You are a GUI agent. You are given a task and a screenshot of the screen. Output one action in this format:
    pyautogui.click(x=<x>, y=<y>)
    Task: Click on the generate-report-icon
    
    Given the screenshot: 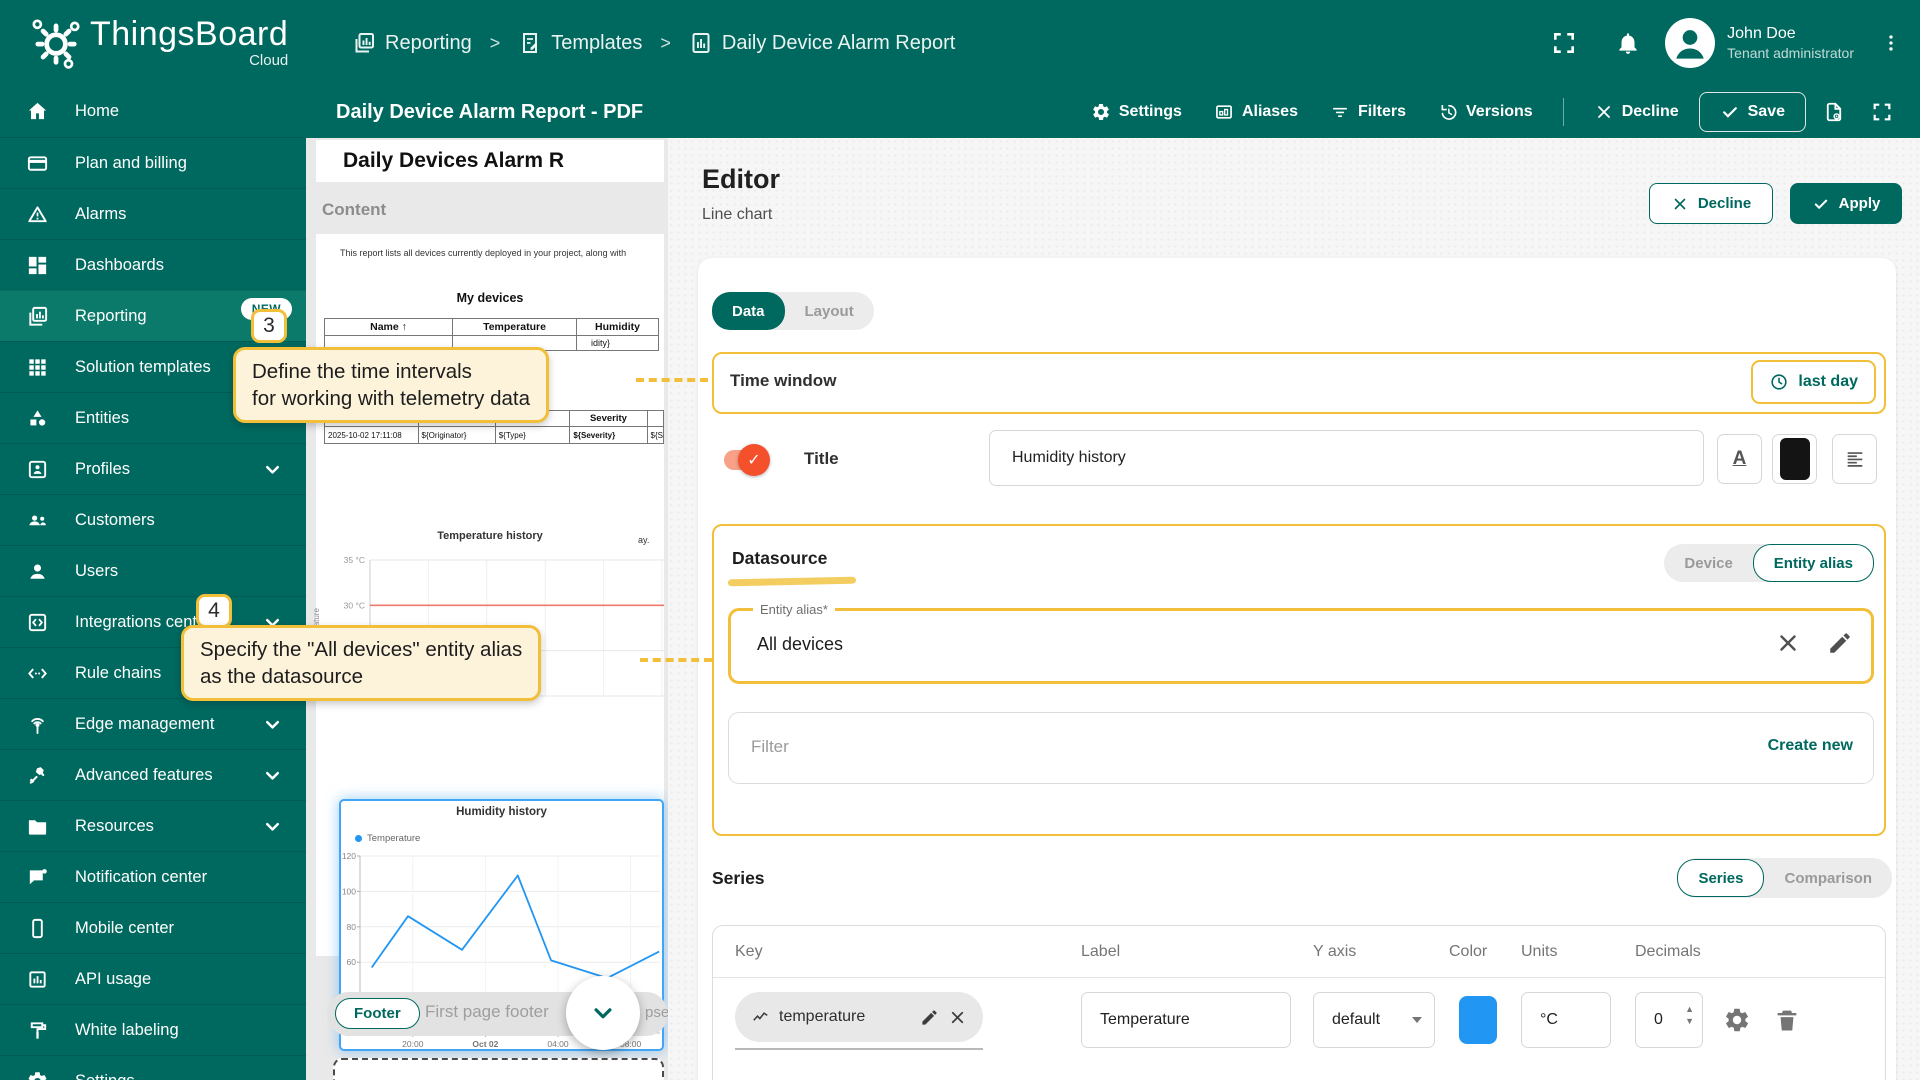 What is the action you would take?
    pyautogui.click(x=1834, y=112)
    